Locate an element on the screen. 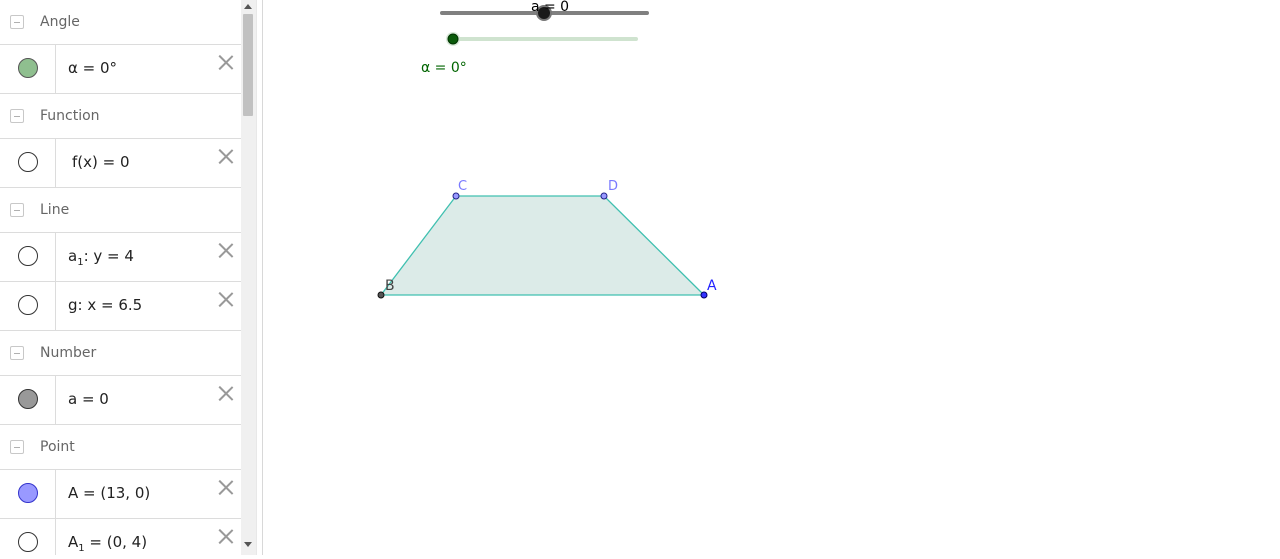  expr-main: a is located at coordinates (73, 256).